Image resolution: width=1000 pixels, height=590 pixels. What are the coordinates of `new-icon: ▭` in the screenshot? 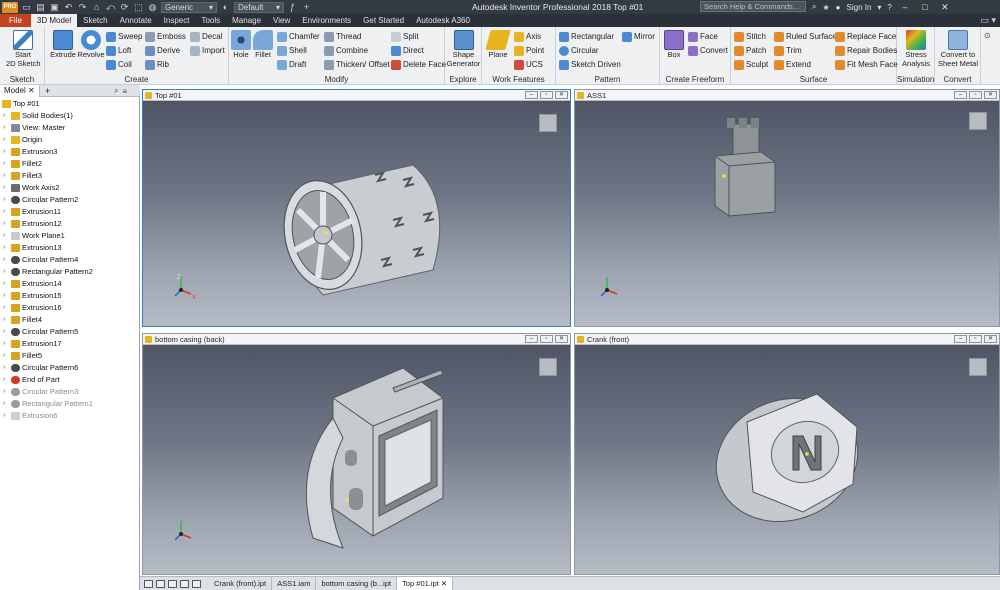 It's located at (26, 7).